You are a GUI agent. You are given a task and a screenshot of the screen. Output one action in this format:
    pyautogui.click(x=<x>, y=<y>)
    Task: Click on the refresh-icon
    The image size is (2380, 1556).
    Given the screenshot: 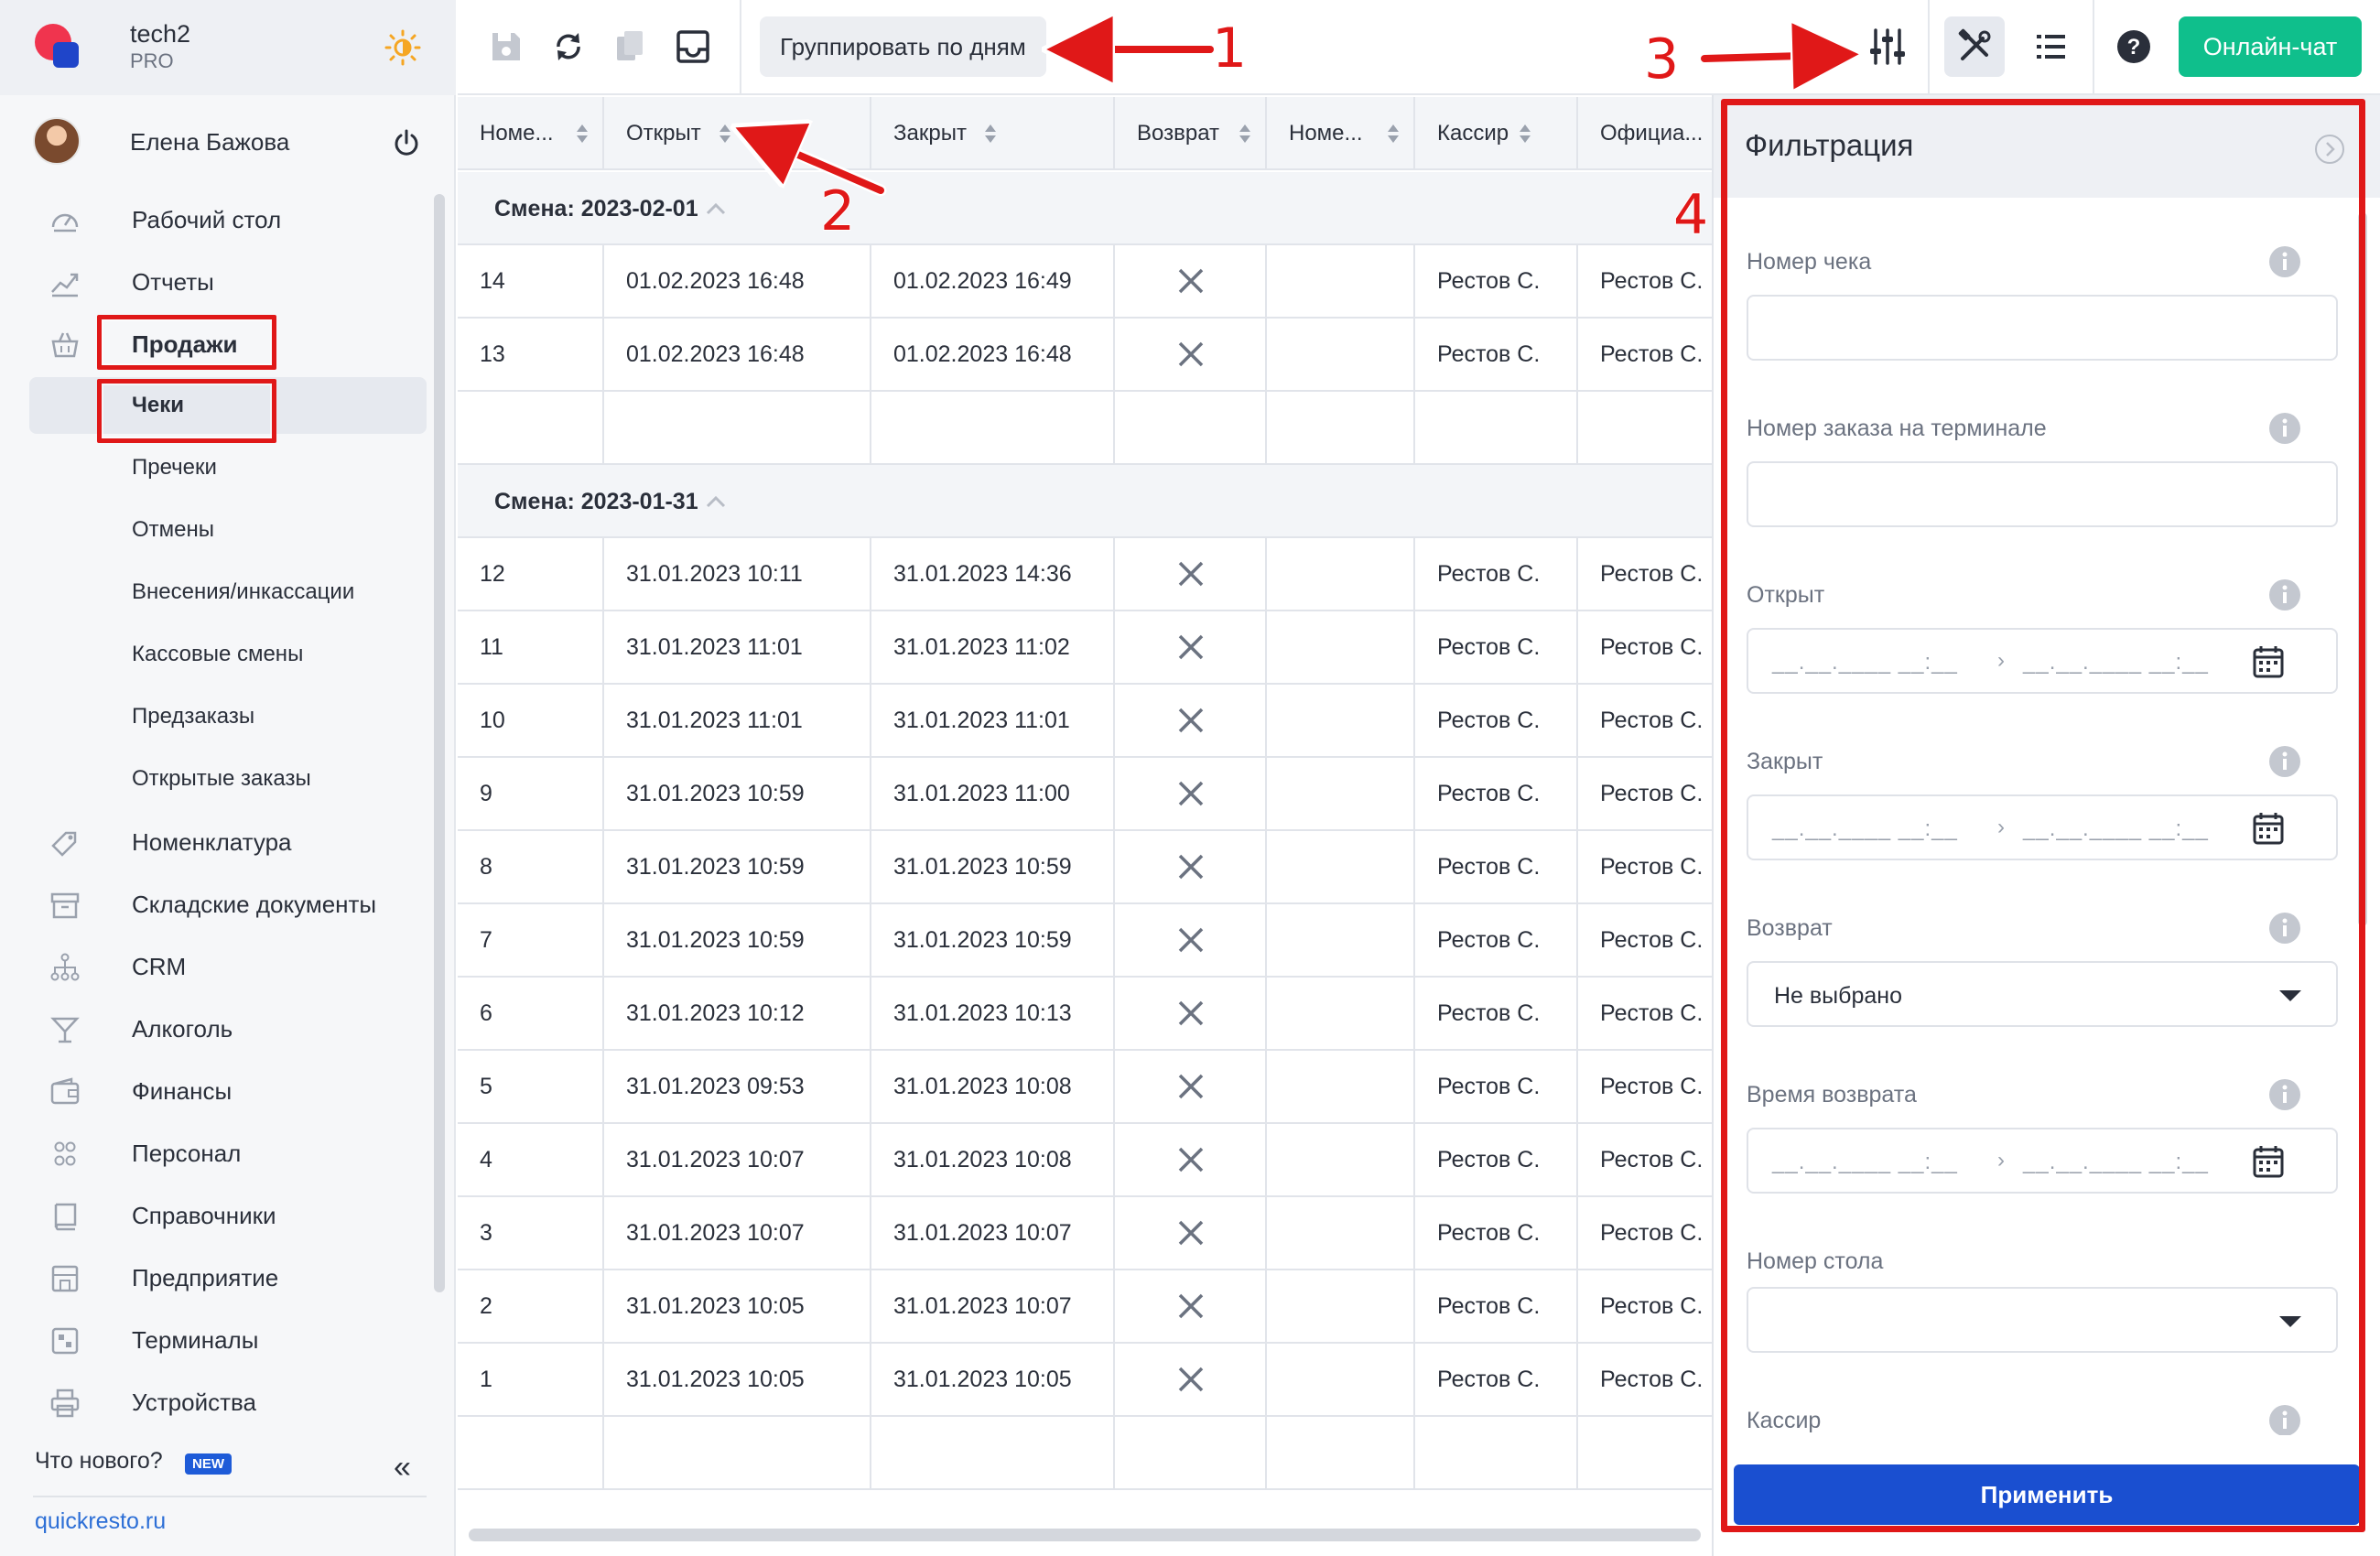 What is the action you would take?
    pyautogui.click(x=568, y=46)
    